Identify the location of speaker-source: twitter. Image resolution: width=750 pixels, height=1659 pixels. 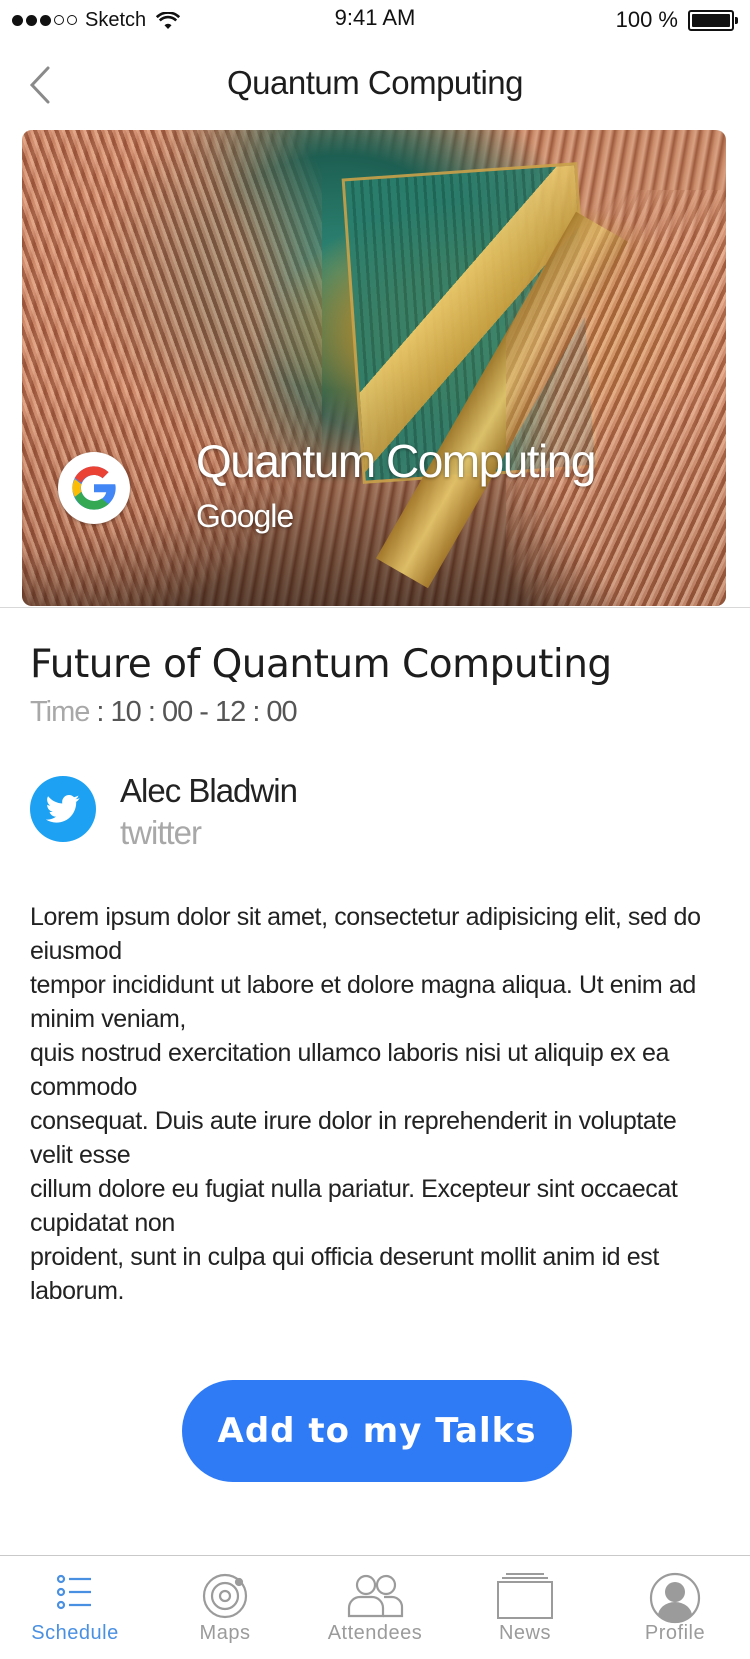
(161, 832).